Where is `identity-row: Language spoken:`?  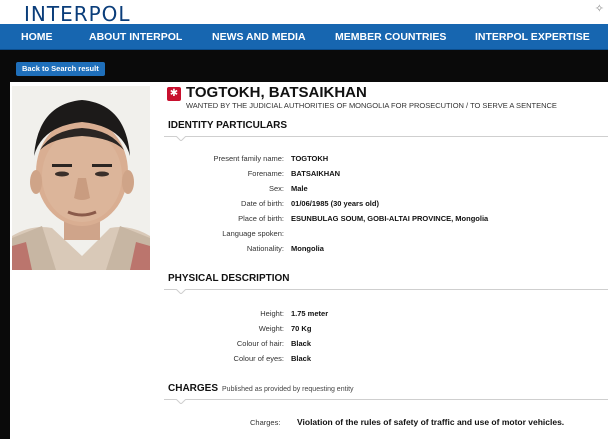
identity-row: Language spoken: is located at coordinates (253, 233).